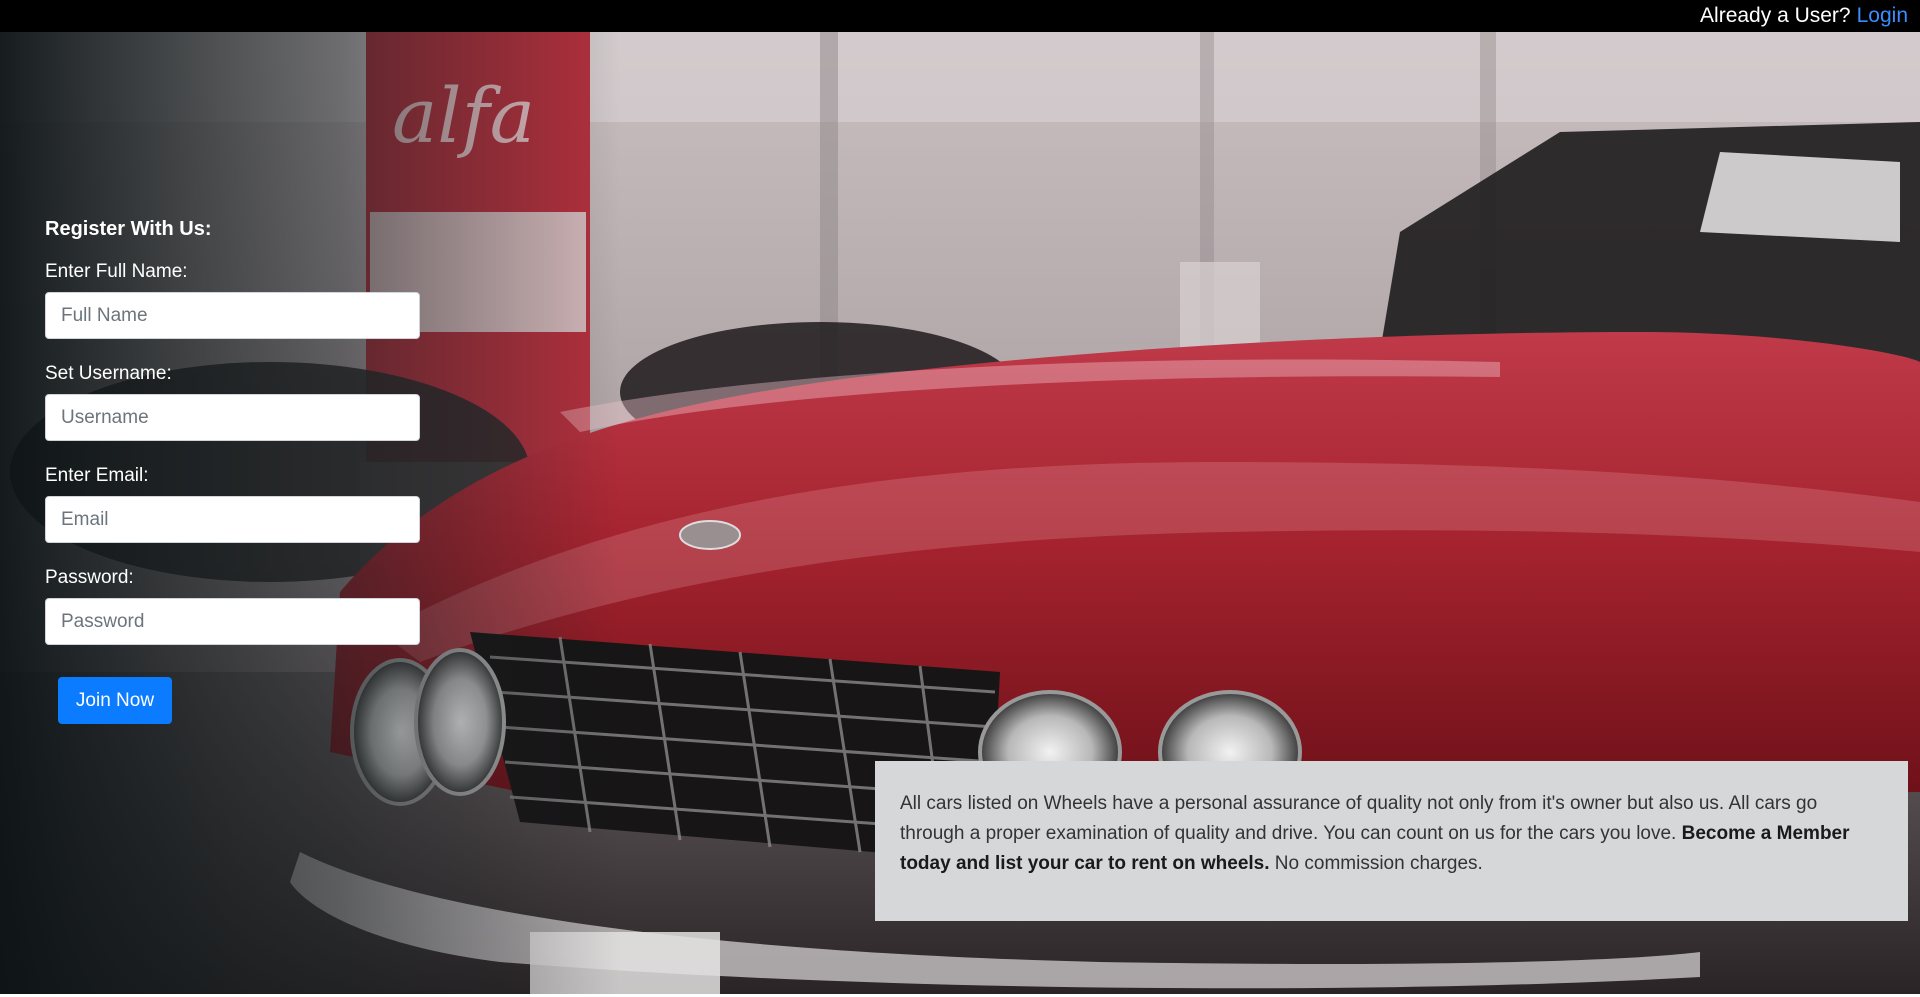  What do you see at coordinates (232, 519) in the screenshot?
I see `email-input` at bounding box center [232, 519].